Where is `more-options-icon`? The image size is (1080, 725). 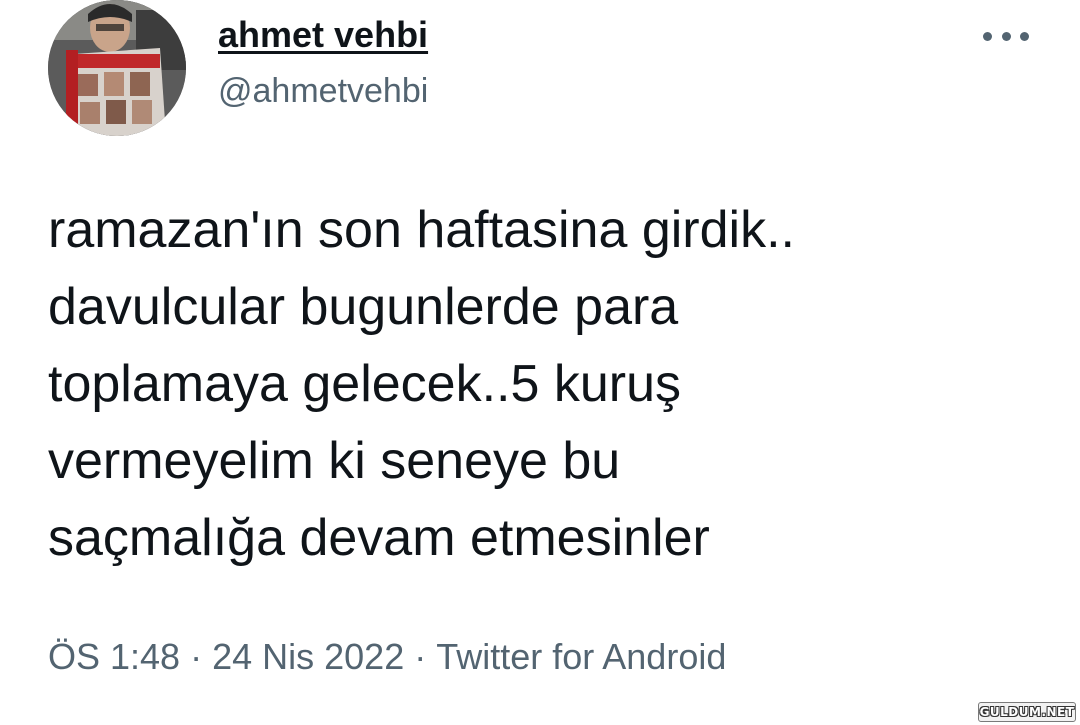
more-options-icon is located at coordinates (1006, 36).